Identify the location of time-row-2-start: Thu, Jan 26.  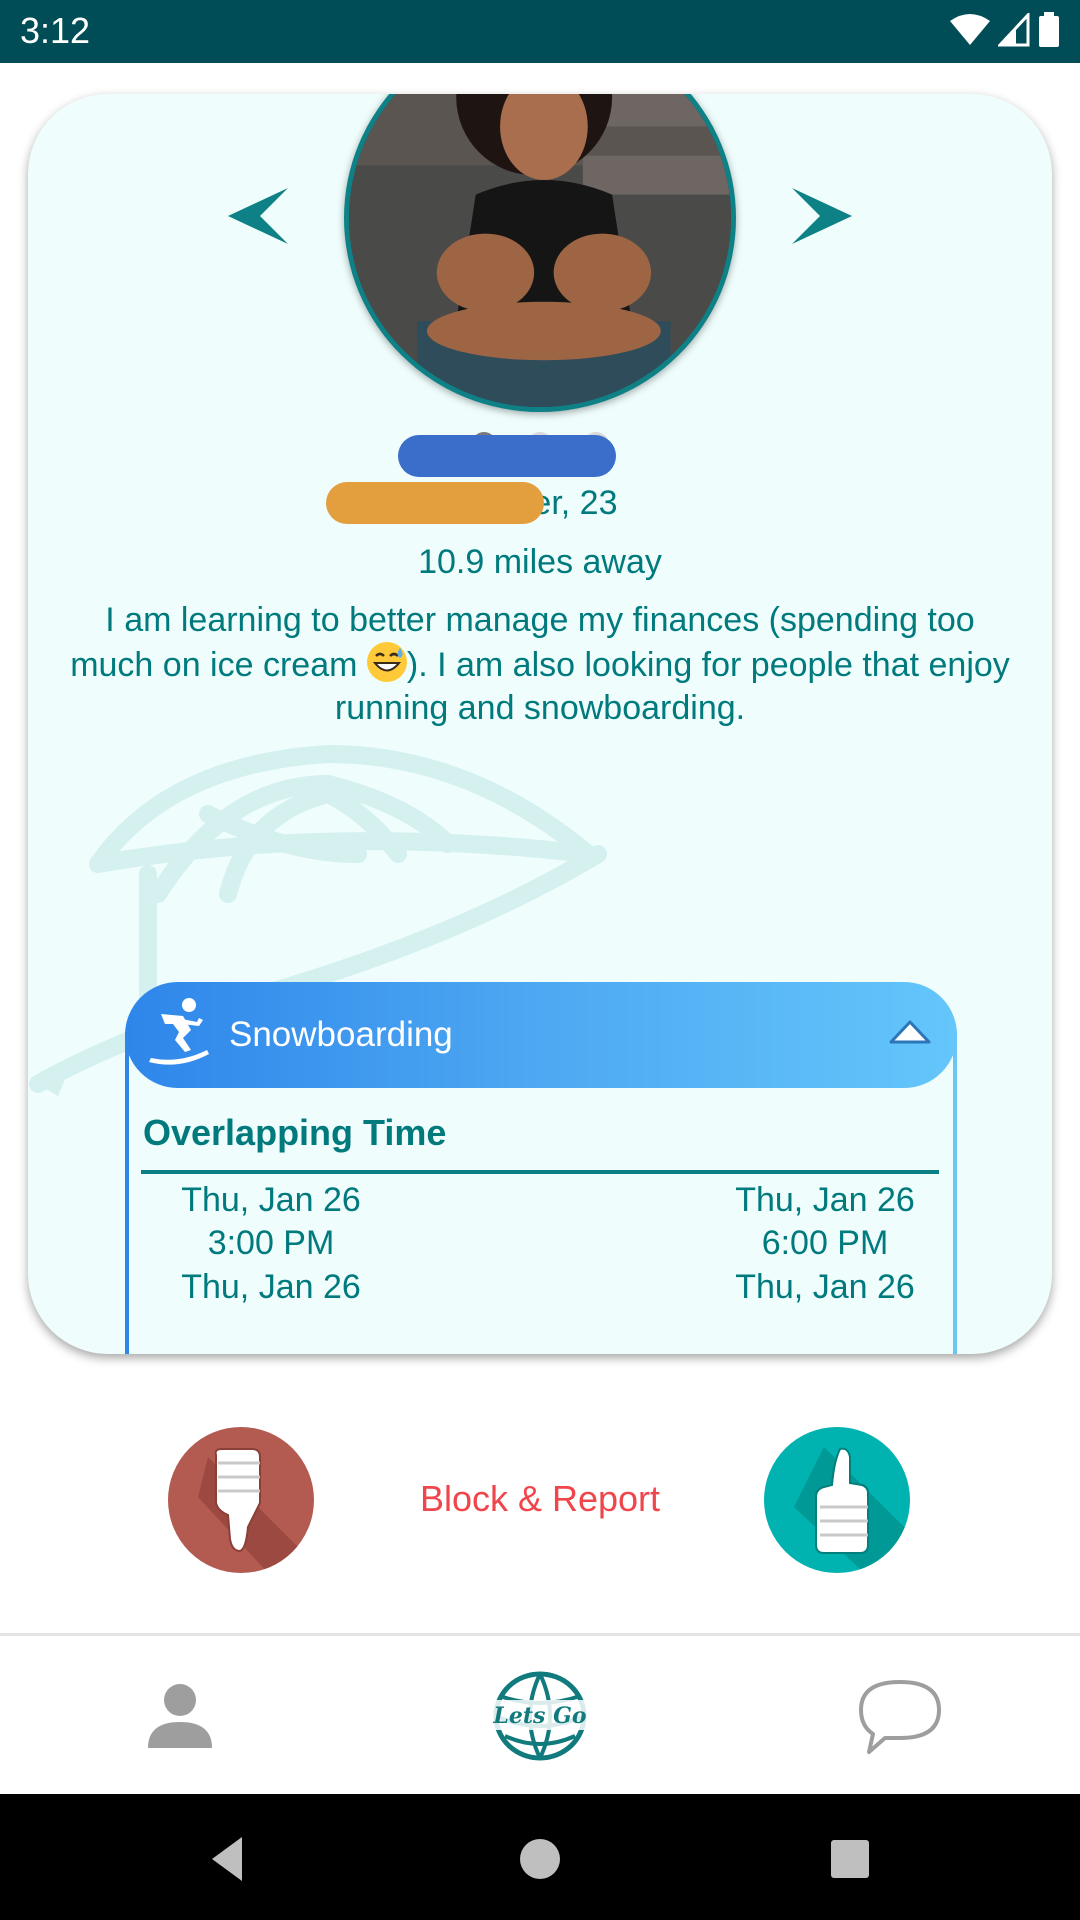
(271, 1287).